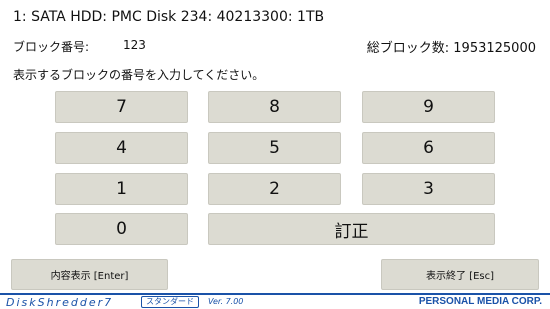 The width and height of the screenshot is (550, 309). What do you see at coordinates (51, 47) in the screenshot?
I see `block-number-label: ブロック番号:` at bounding box center [51, 47].